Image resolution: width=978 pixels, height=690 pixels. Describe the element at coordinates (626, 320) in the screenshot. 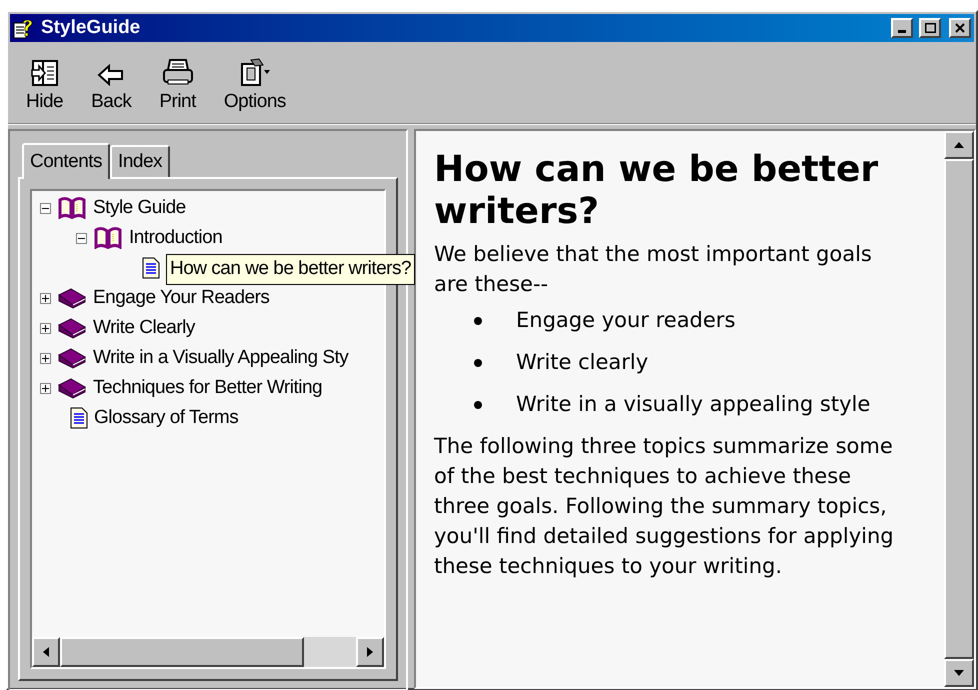

I see `bullet-text: Engage your readers` at that location.